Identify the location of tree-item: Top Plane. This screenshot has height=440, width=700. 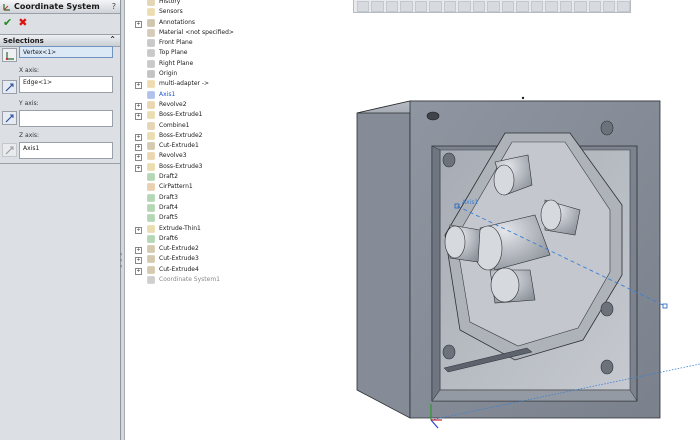
(245, 53).